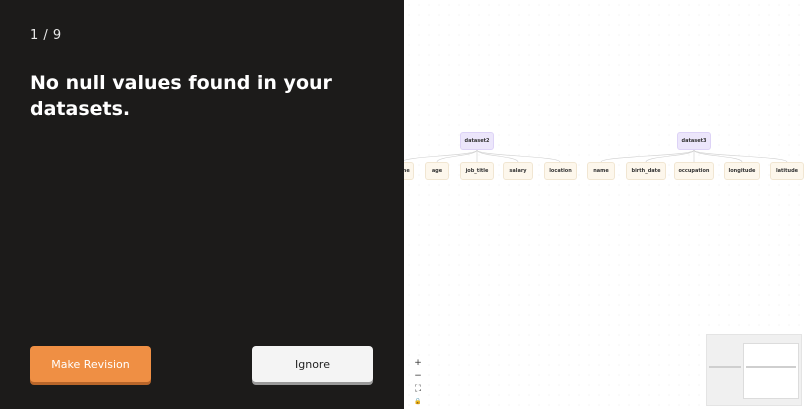 The width and height of the screenshot is (806, 409). I want to click on column-node: salary, so click(518, 171).